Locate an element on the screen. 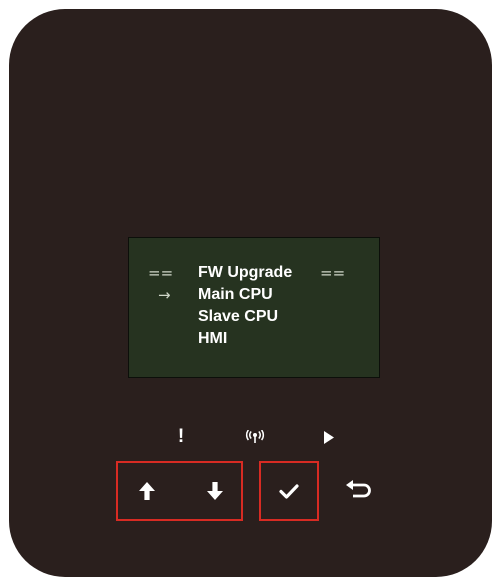 The height and width of the screenshot is (577, 492). return-arrow-icon is located at coordinates (358, 489).